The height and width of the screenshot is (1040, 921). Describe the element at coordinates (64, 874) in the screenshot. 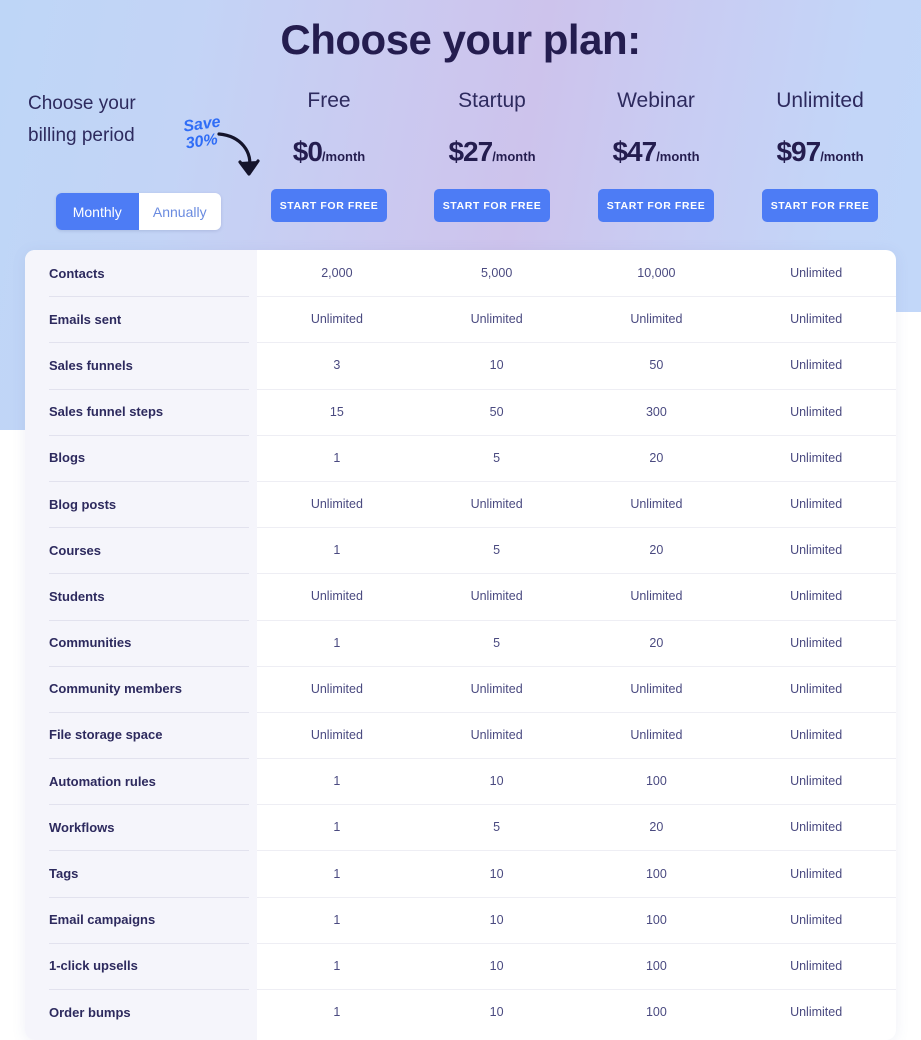

I see `feature-name: Tags` at that location.